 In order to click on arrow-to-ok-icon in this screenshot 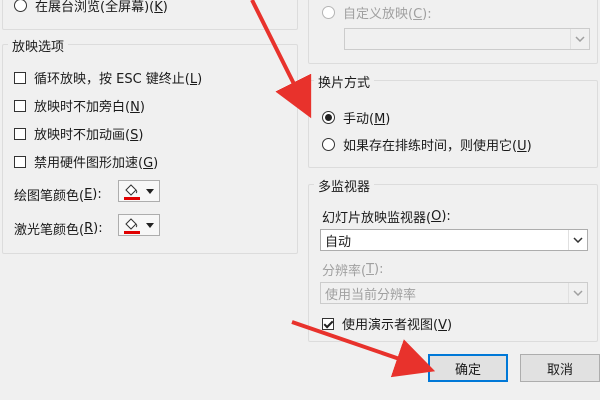, I will do `click(363, 349)`.